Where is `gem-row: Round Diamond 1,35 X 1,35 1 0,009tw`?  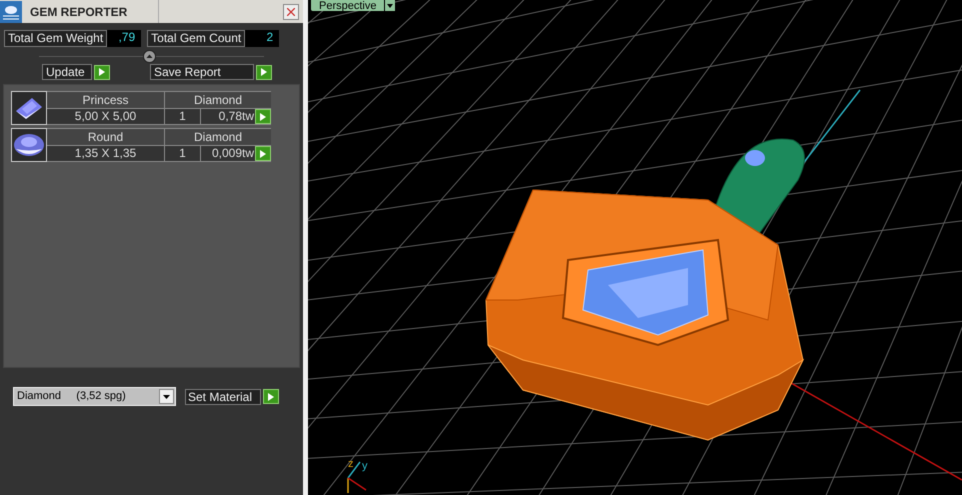 gem-row: Round Diamond 1,35 X 1,35 1 0,009tw is located at coordinates (141, 145).